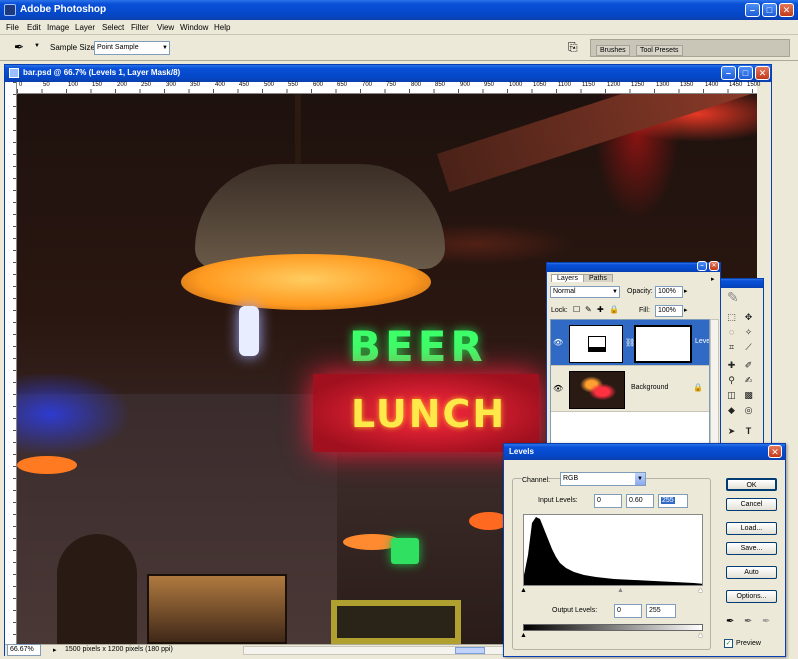  What do you see at coordinates (85, 27) in the screenshot?
I see `menu-layer: Layer` at bounding box center [85, 27].